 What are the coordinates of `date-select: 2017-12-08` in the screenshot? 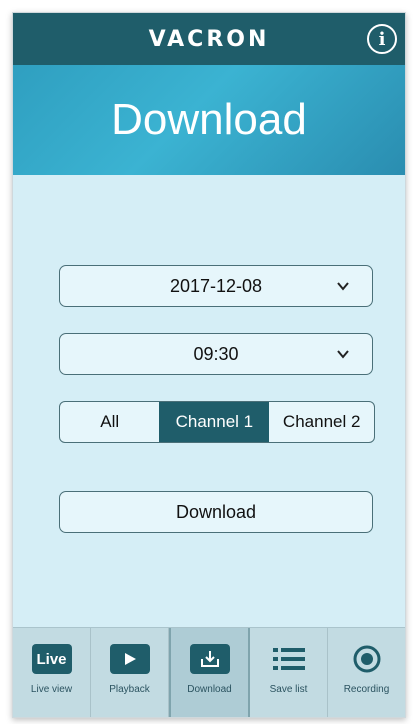 It's located at (216, 286).